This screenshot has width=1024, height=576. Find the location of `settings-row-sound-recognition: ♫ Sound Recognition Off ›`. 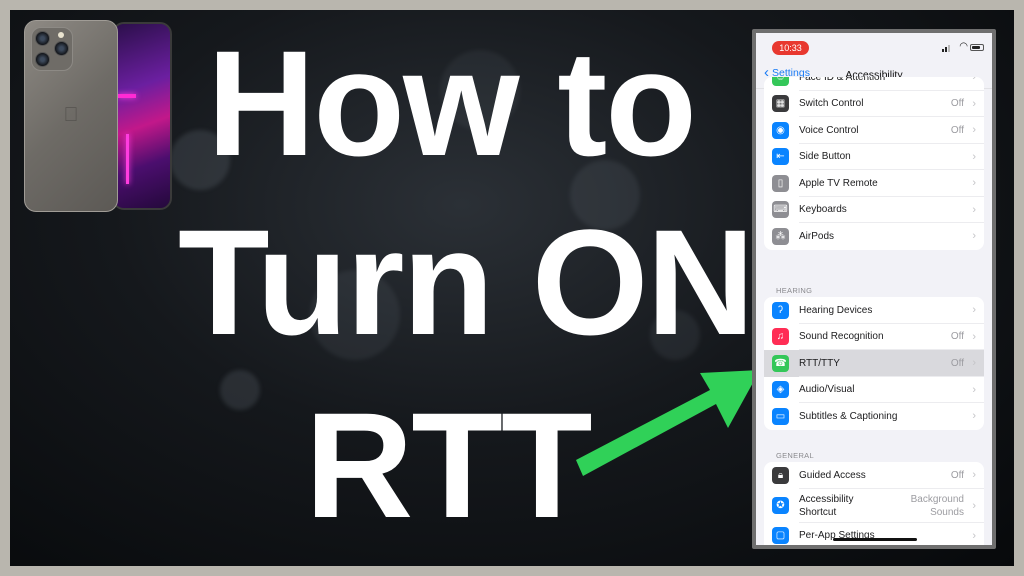

settings-row-sound-recognition: ♫ Sound Recognition Off › is located at coordinates (874, 337).